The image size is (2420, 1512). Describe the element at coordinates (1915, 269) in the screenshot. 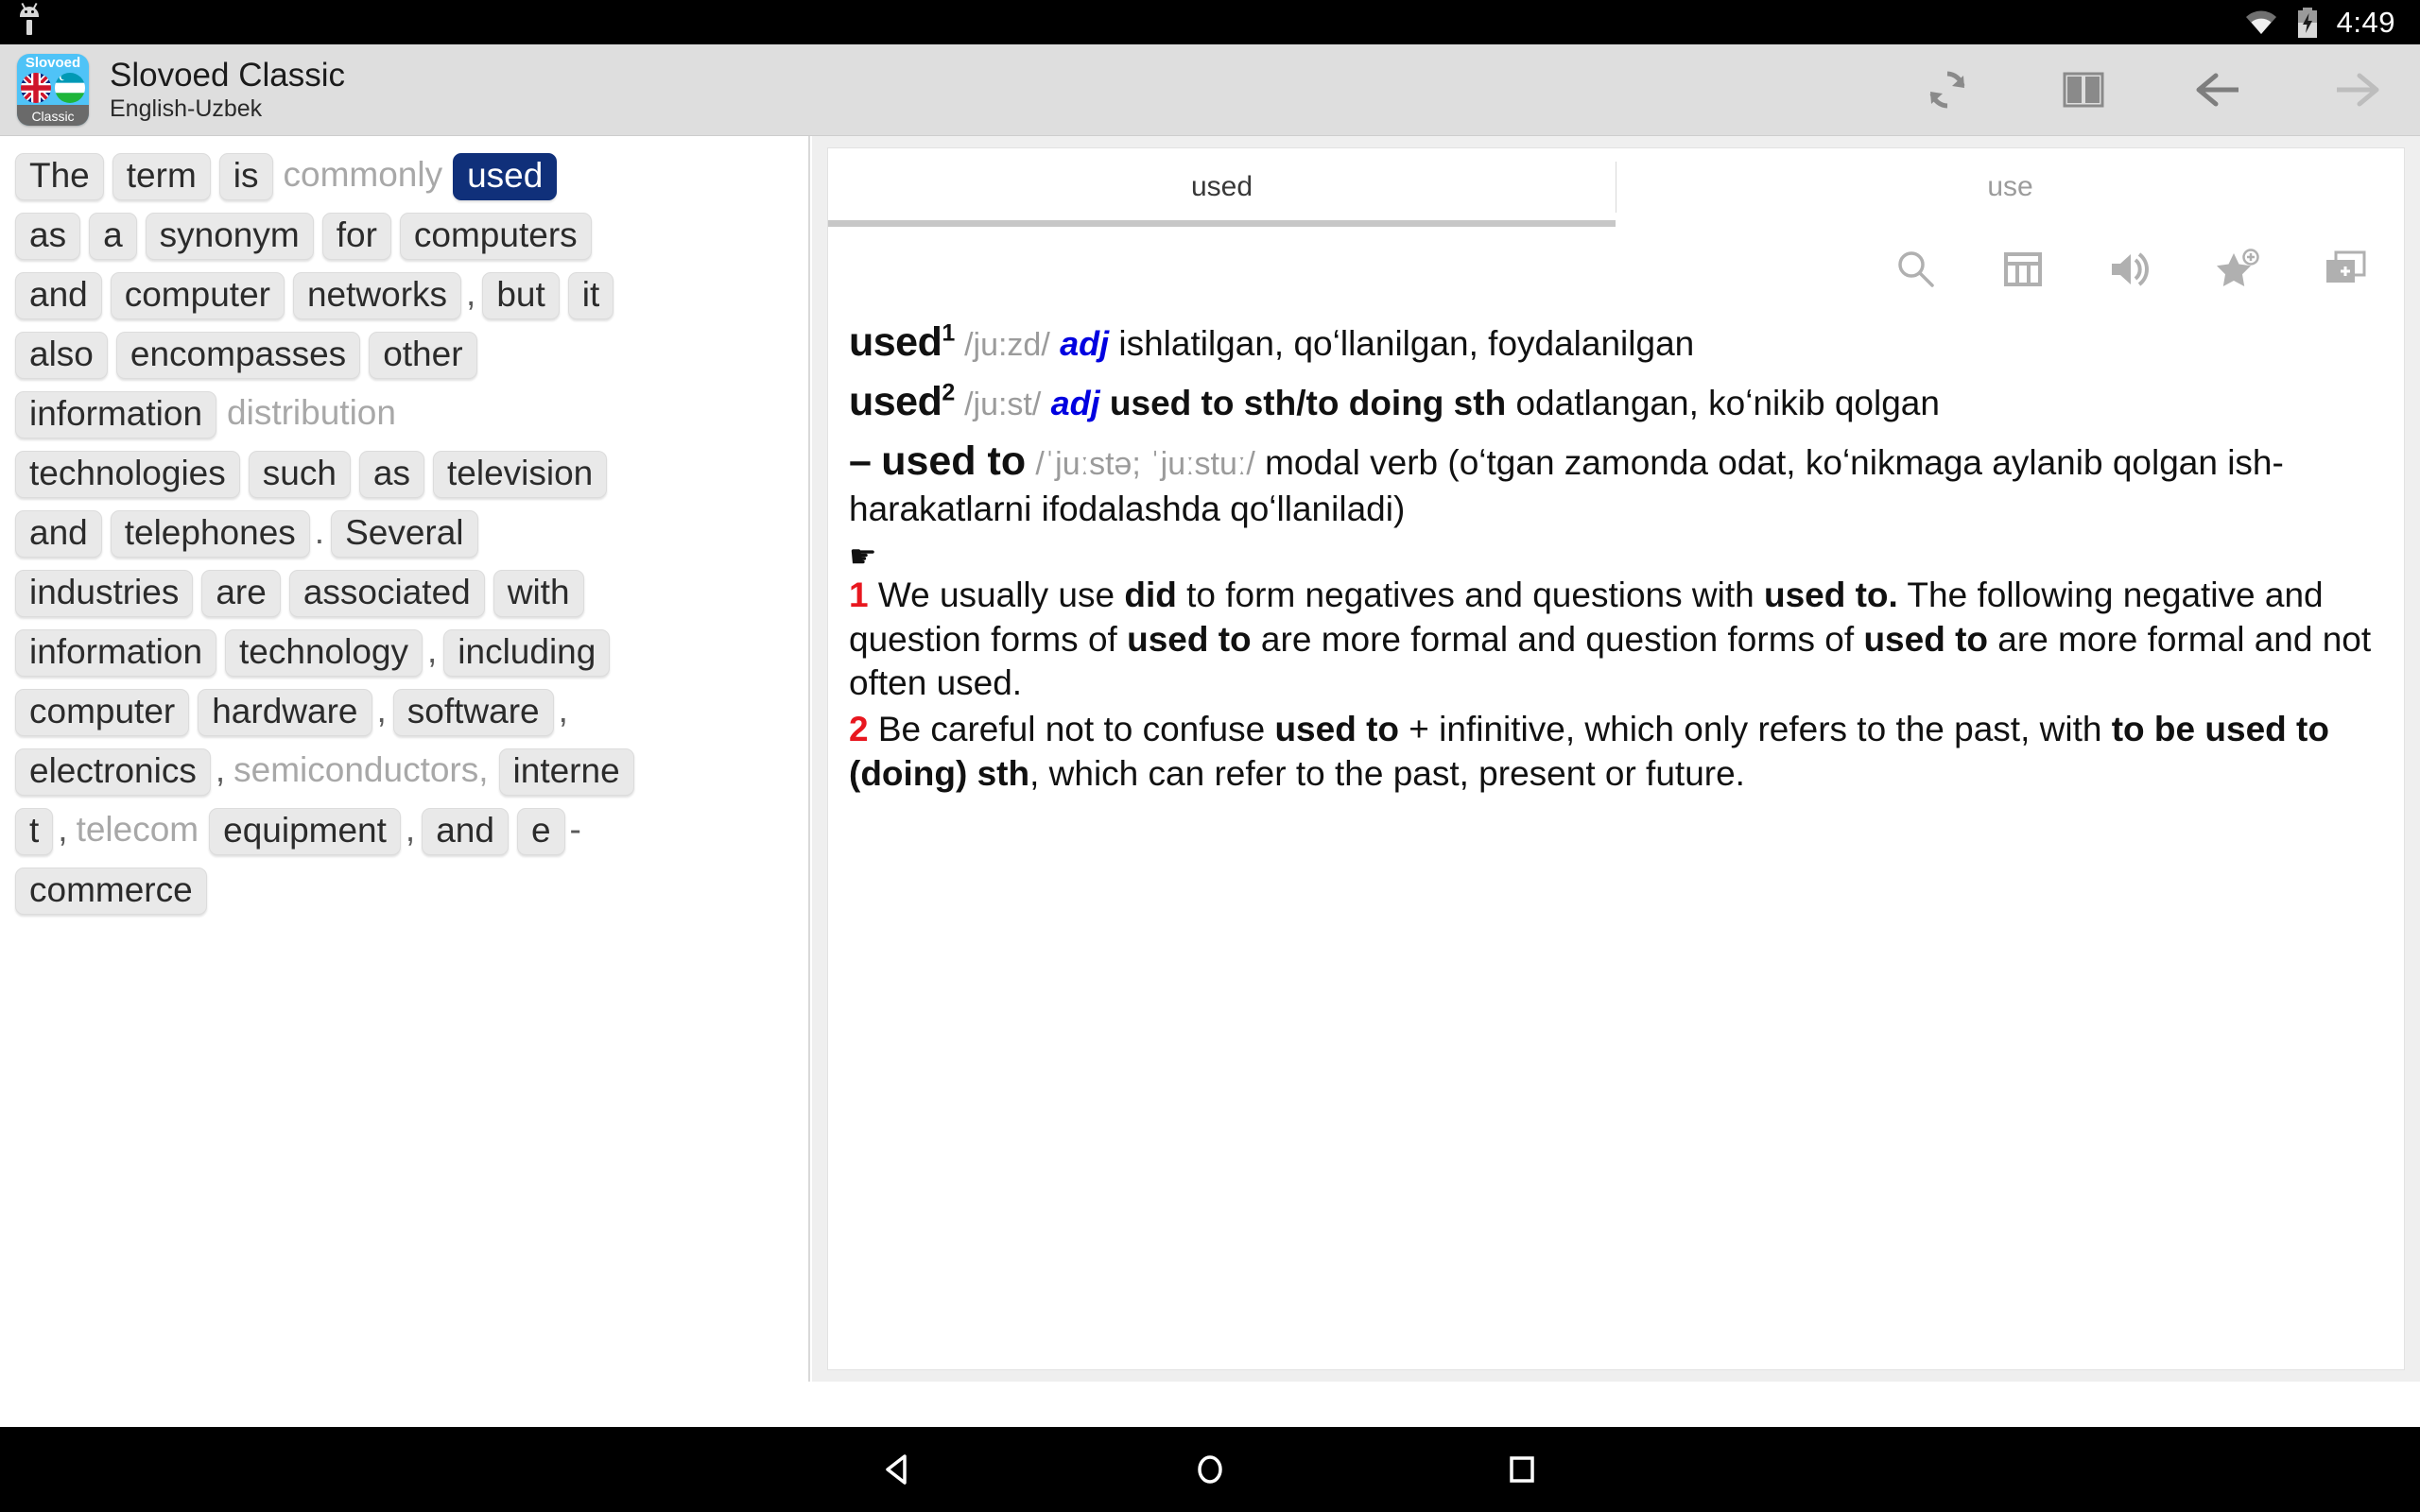

I see `search-icon` at that location.